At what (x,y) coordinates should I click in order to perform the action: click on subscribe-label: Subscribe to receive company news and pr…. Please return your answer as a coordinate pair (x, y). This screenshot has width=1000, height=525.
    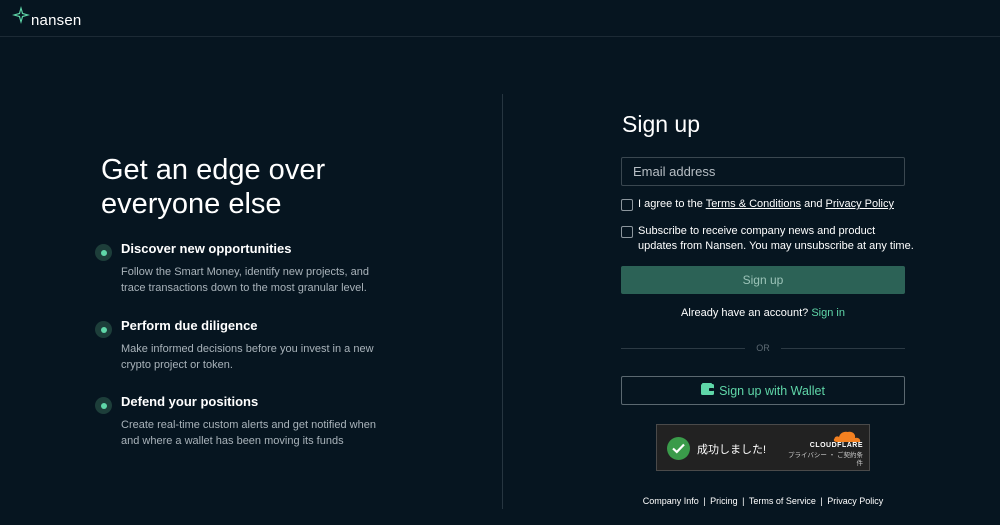
    Looking at the image, I should click on (776, 239).